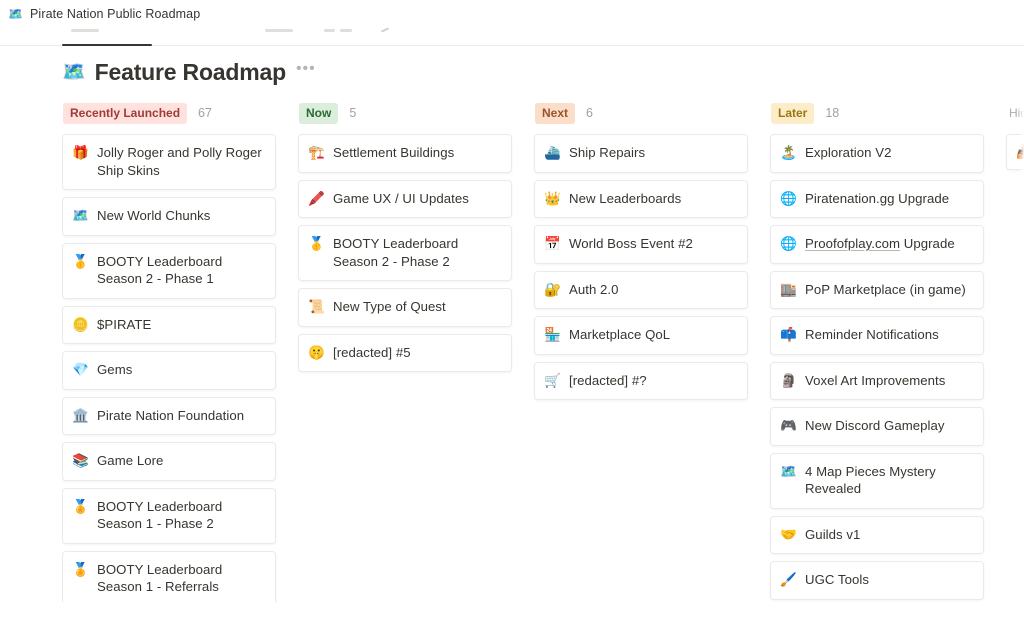 Image resolution: width=1024 pixels, height=618 pixels. Describe the element at coordinates (543, 72) in the screenshot. I see `page-header: 🗺️ Feature Roadmap •••` at that location.